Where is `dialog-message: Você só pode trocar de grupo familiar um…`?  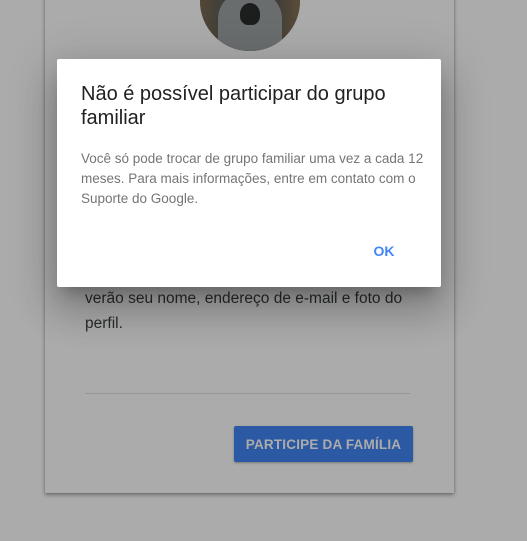 dialog-message: Você só pode trocar de grupo familiar um… is located at coordinates (252, 178).